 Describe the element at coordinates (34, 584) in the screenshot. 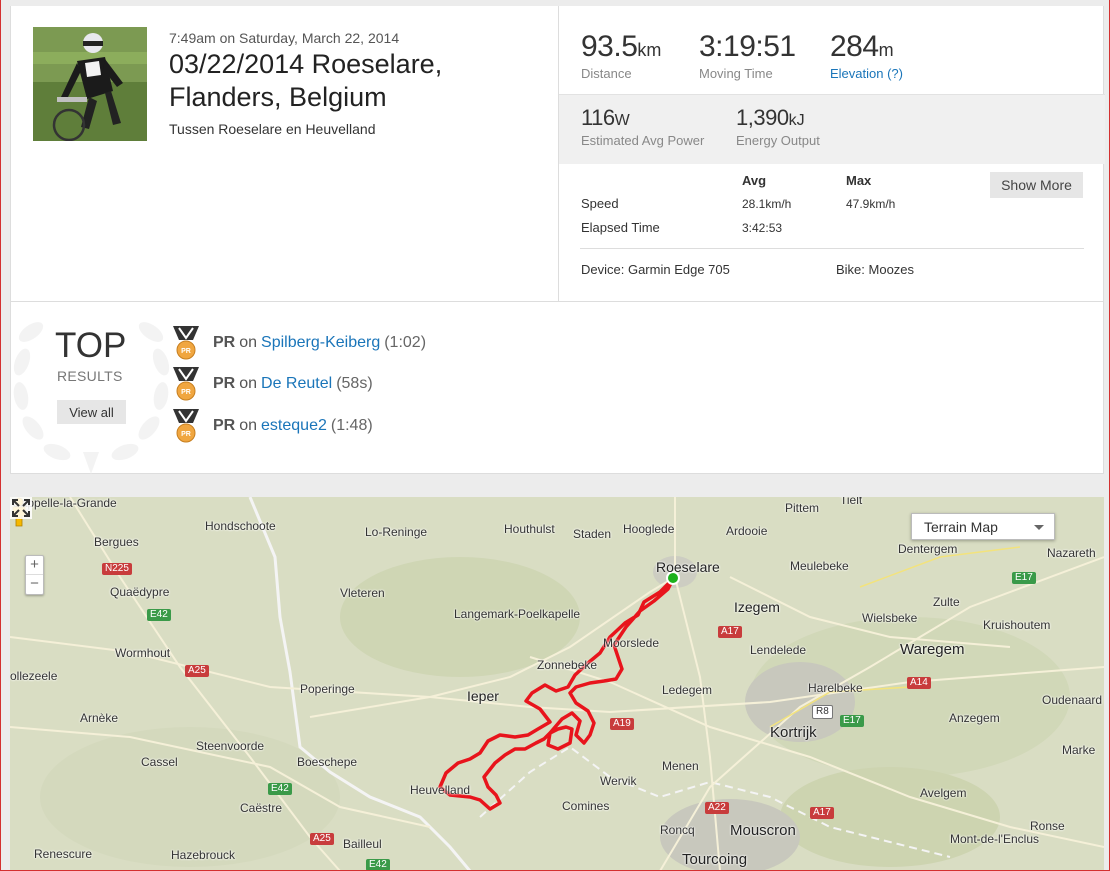

I see `zoom-out-button: −` at that location.